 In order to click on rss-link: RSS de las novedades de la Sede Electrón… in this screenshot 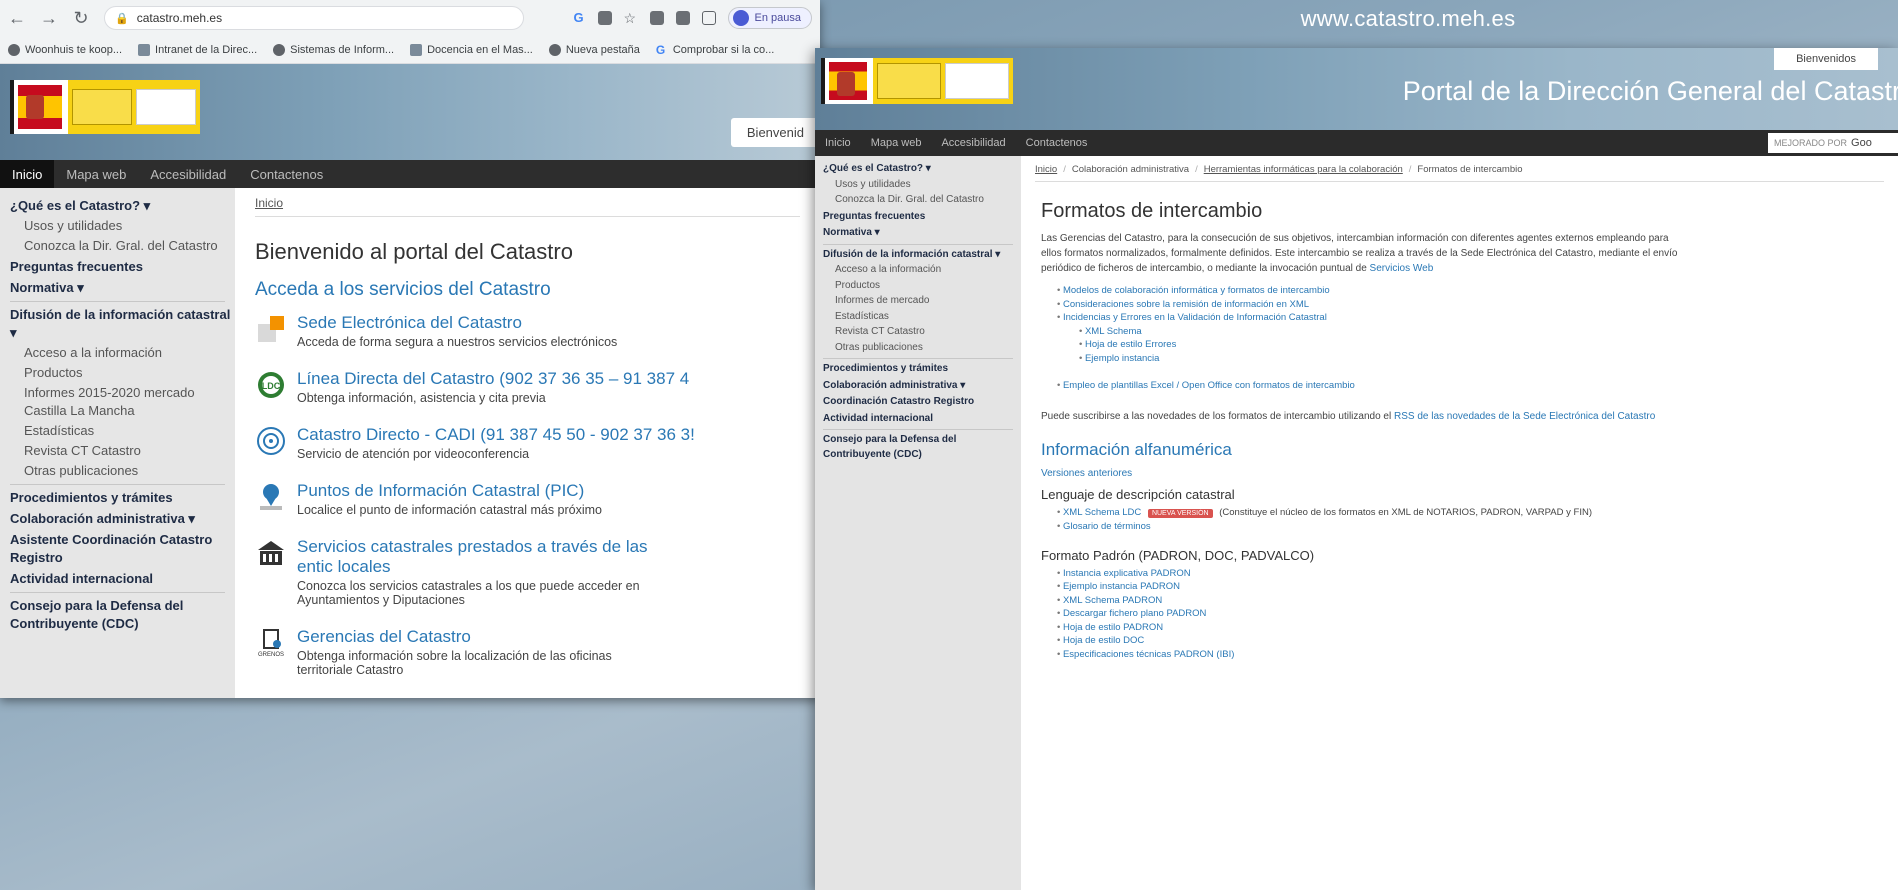, I will do `click(1524, 416)`.